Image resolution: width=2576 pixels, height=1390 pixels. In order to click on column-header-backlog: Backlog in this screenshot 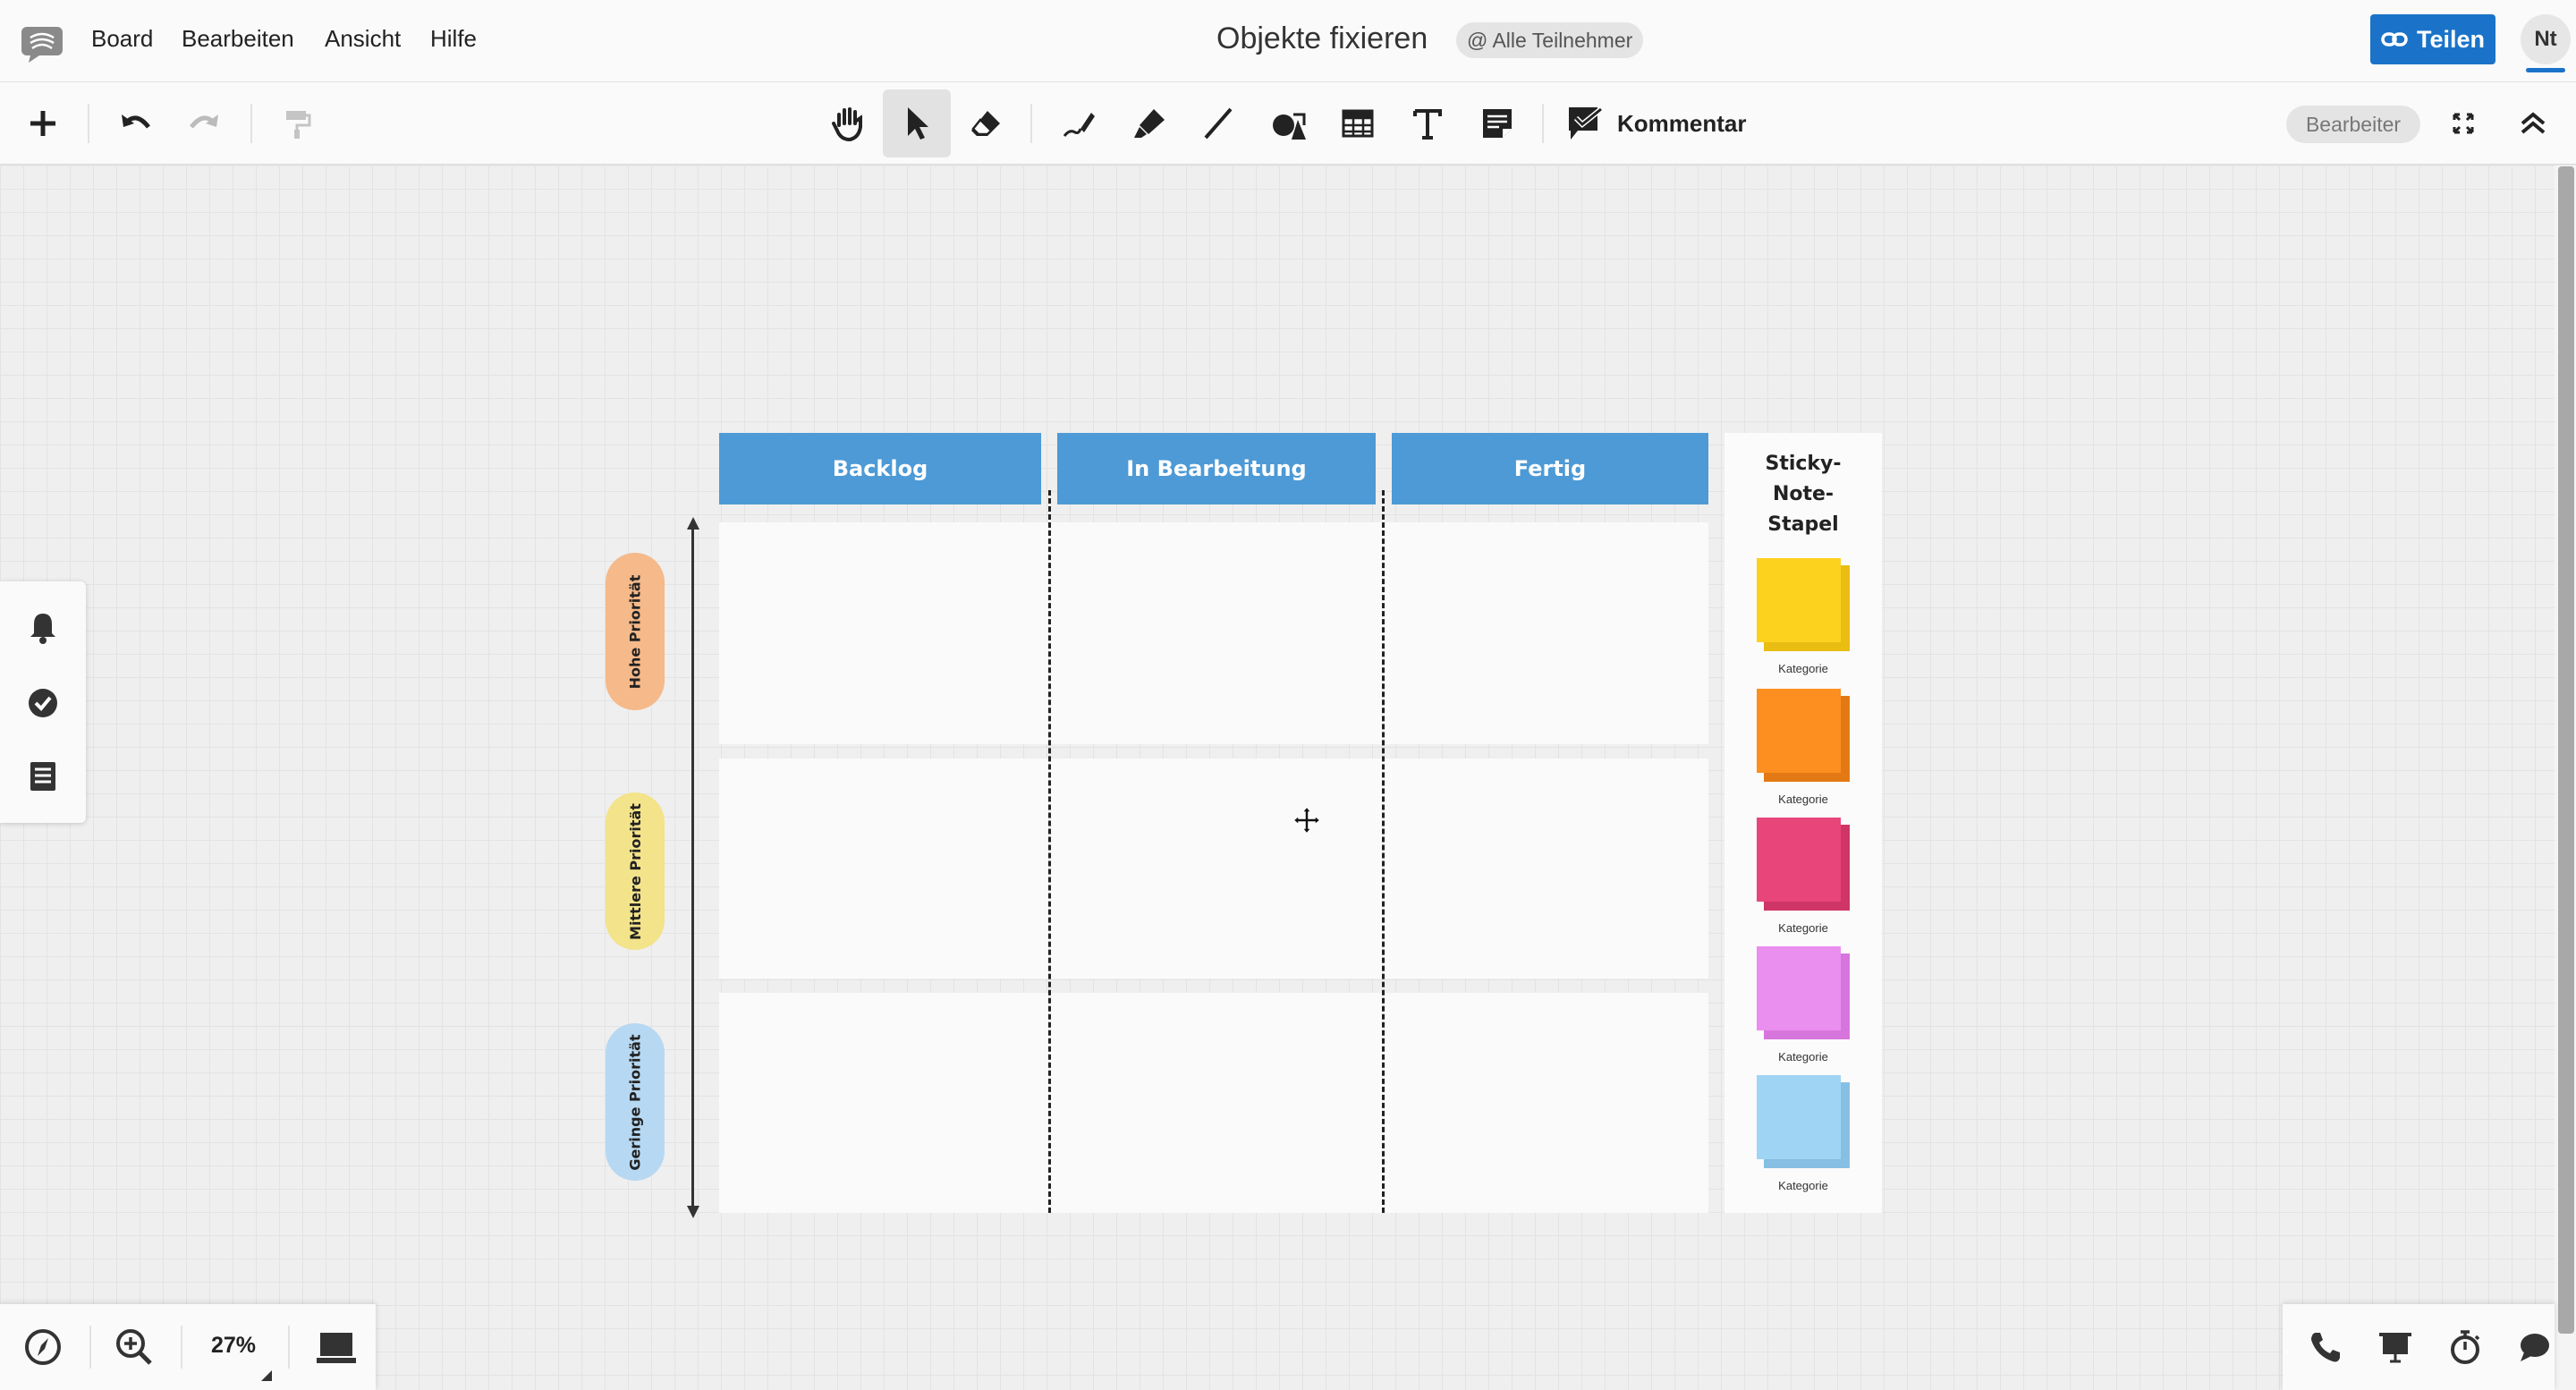, I will do `click(880, 468)`.